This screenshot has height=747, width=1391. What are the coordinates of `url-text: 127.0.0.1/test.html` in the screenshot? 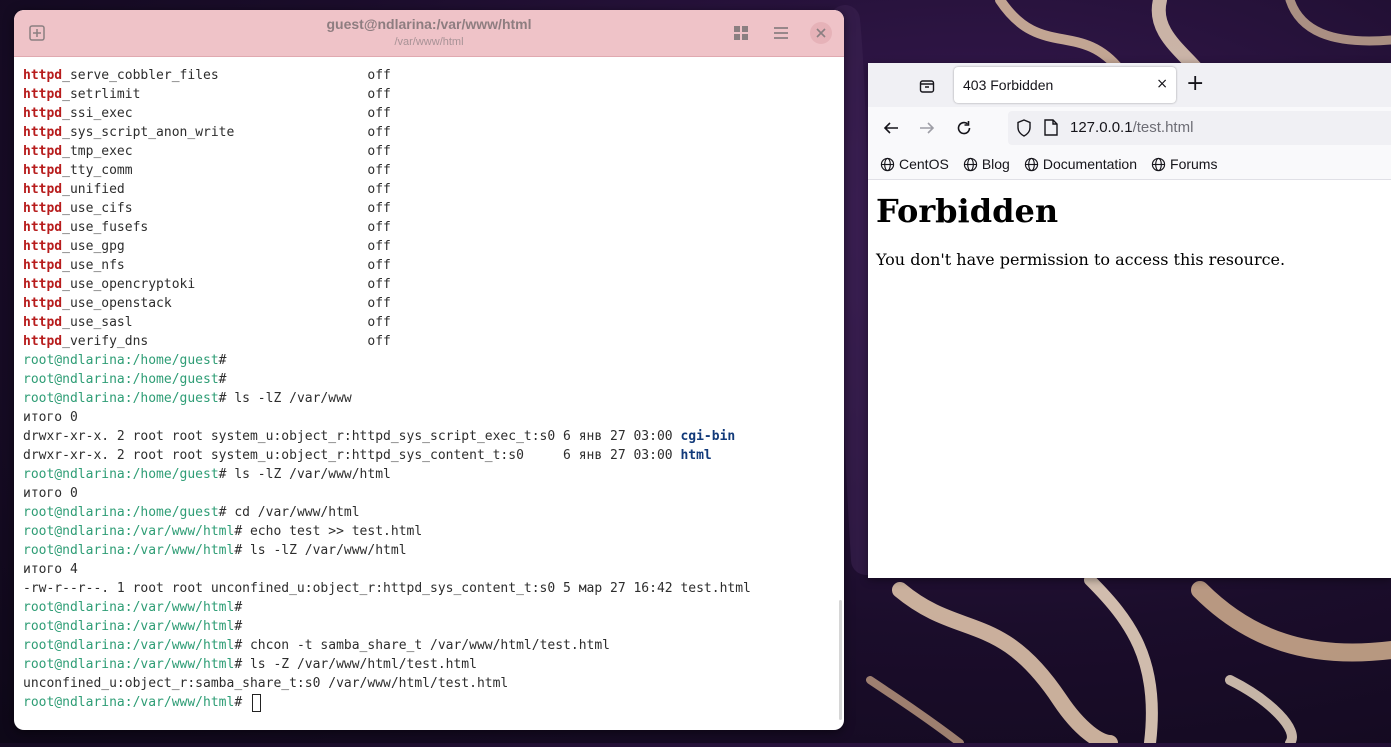 It's located at (1131, 127).